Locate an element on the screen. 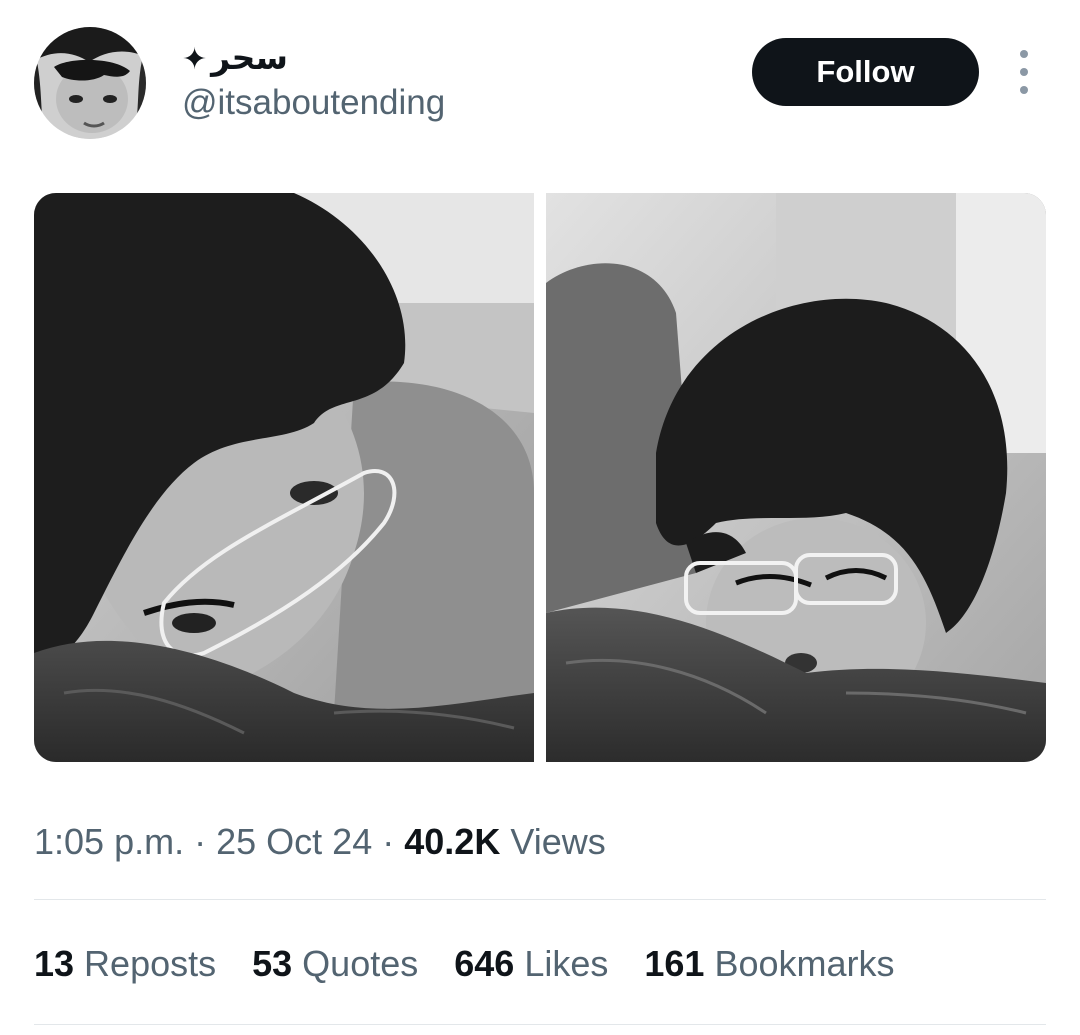  tweet-time: 1:05 p.m. is located at coordinates (109, 841).